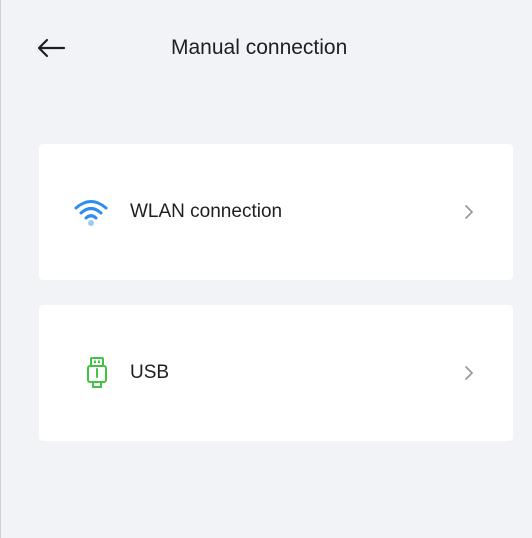 The image size is (532, 538). Describe the element at coordinates (91, 212) in the screenshot. I see `wifi-icon` at that location.